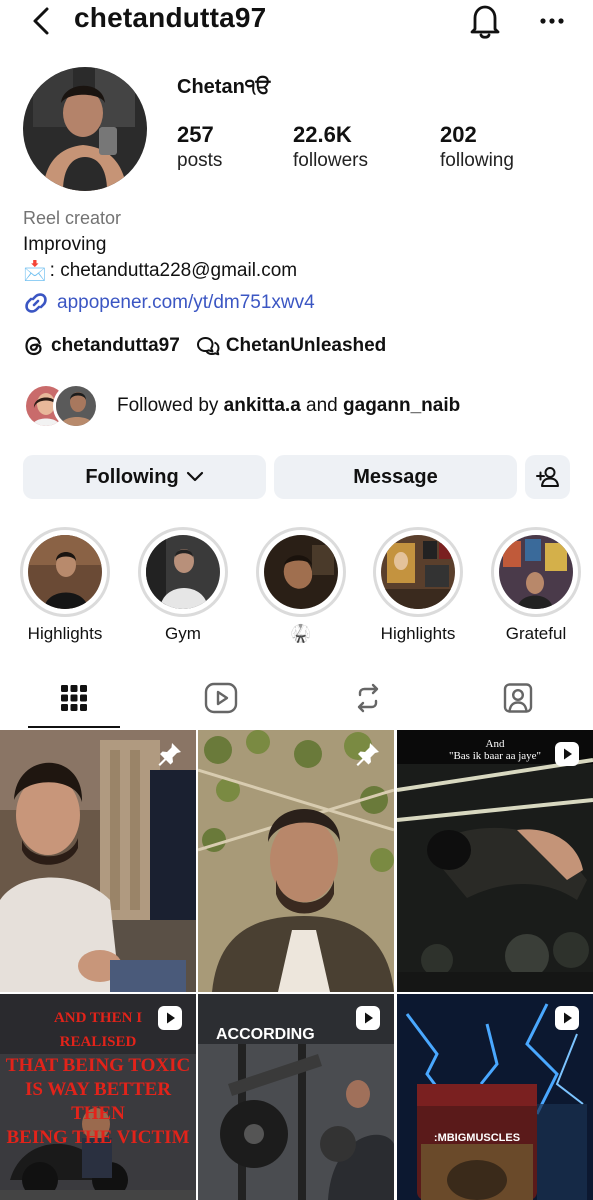 This screenshot has width=593, height=1200. Describe the element at coordinates (170, 405) in the screenshot. I see `followed-by-prefix: Followed by` at that location.